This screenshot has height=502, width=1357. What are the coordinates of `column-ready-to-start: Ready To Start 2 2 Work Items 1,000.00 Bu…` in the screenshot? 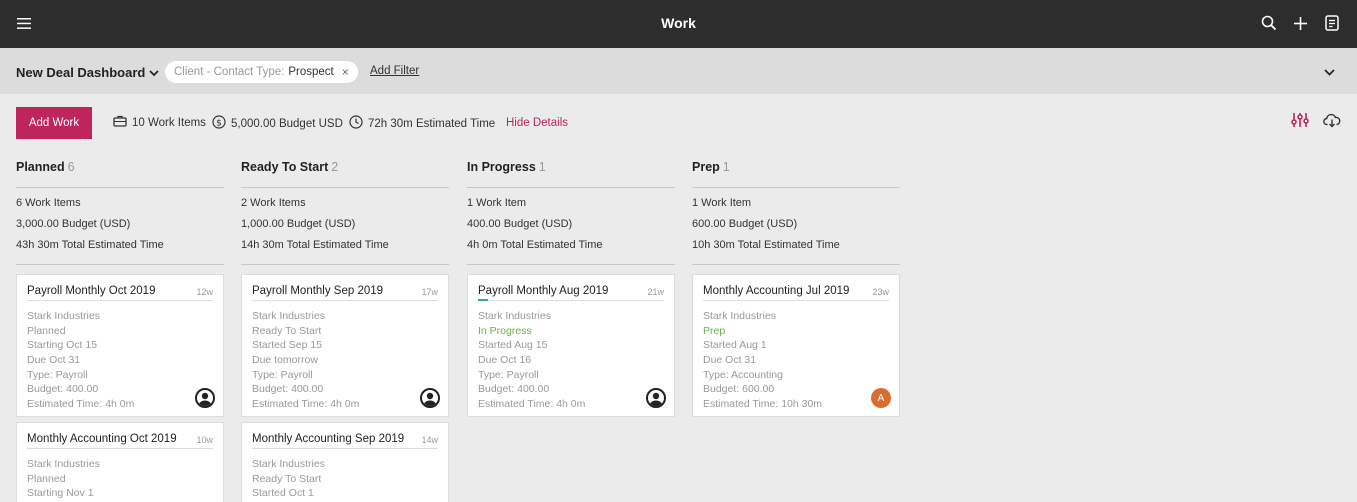 It's located at (345, 331).